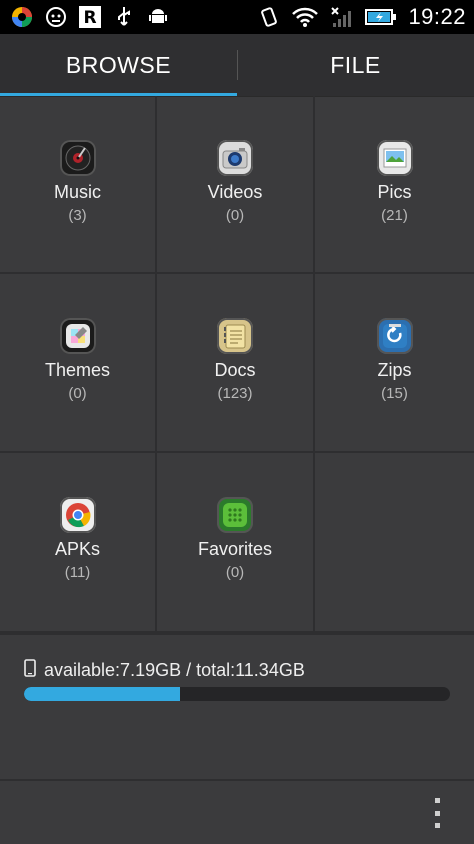 The image size is (474, 844). I want to click on category-label: Themes, so click(77, 370).